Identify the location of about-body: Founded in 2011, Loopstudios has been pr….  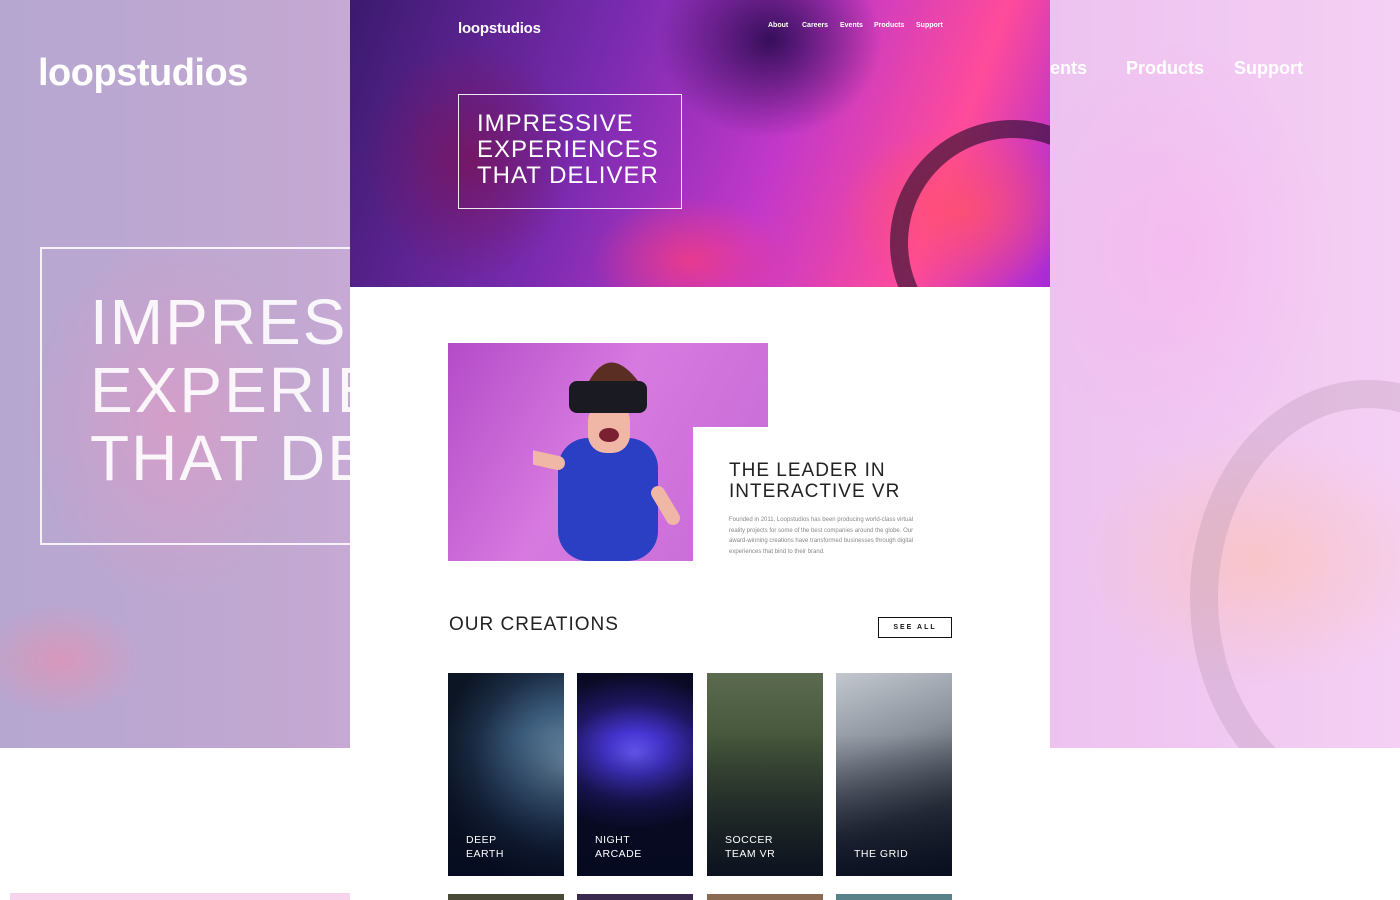
(821, 536).